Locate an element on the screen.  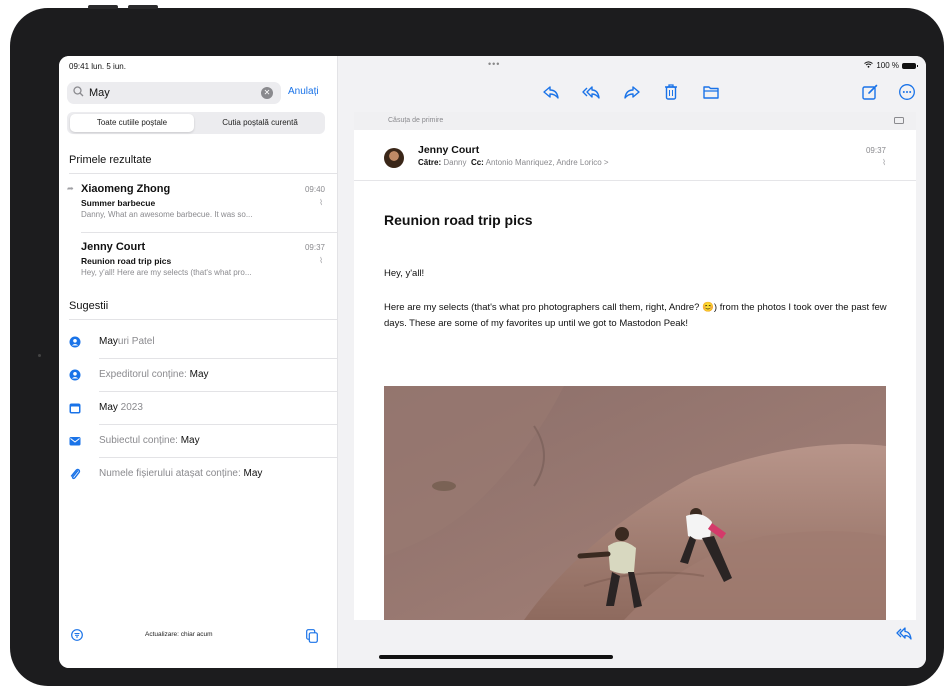
sender-avatar is located at coordinates (394, 158).